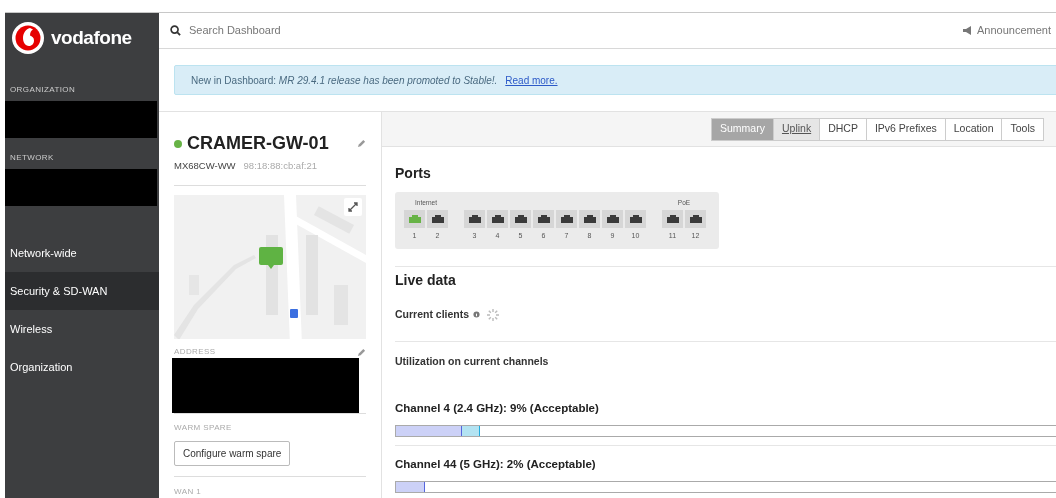  What do you see at coordinates (796, 129) in the screenshot?
I see `tab: Uplink` at bounding box center [796, 129].